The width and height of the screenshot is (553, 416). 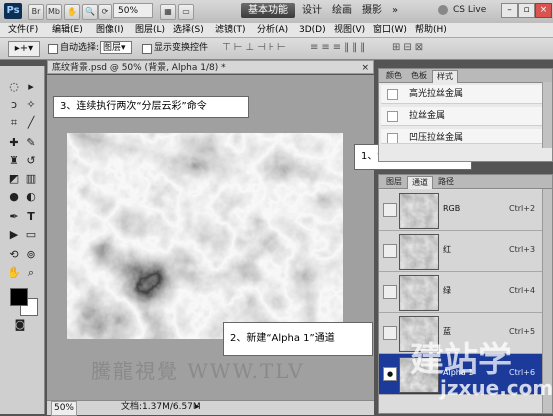 What do you see at coordinates (188, 30) in the screenshot?
I see `menu-select: 选择(S)` at bounding box center [188, 30].